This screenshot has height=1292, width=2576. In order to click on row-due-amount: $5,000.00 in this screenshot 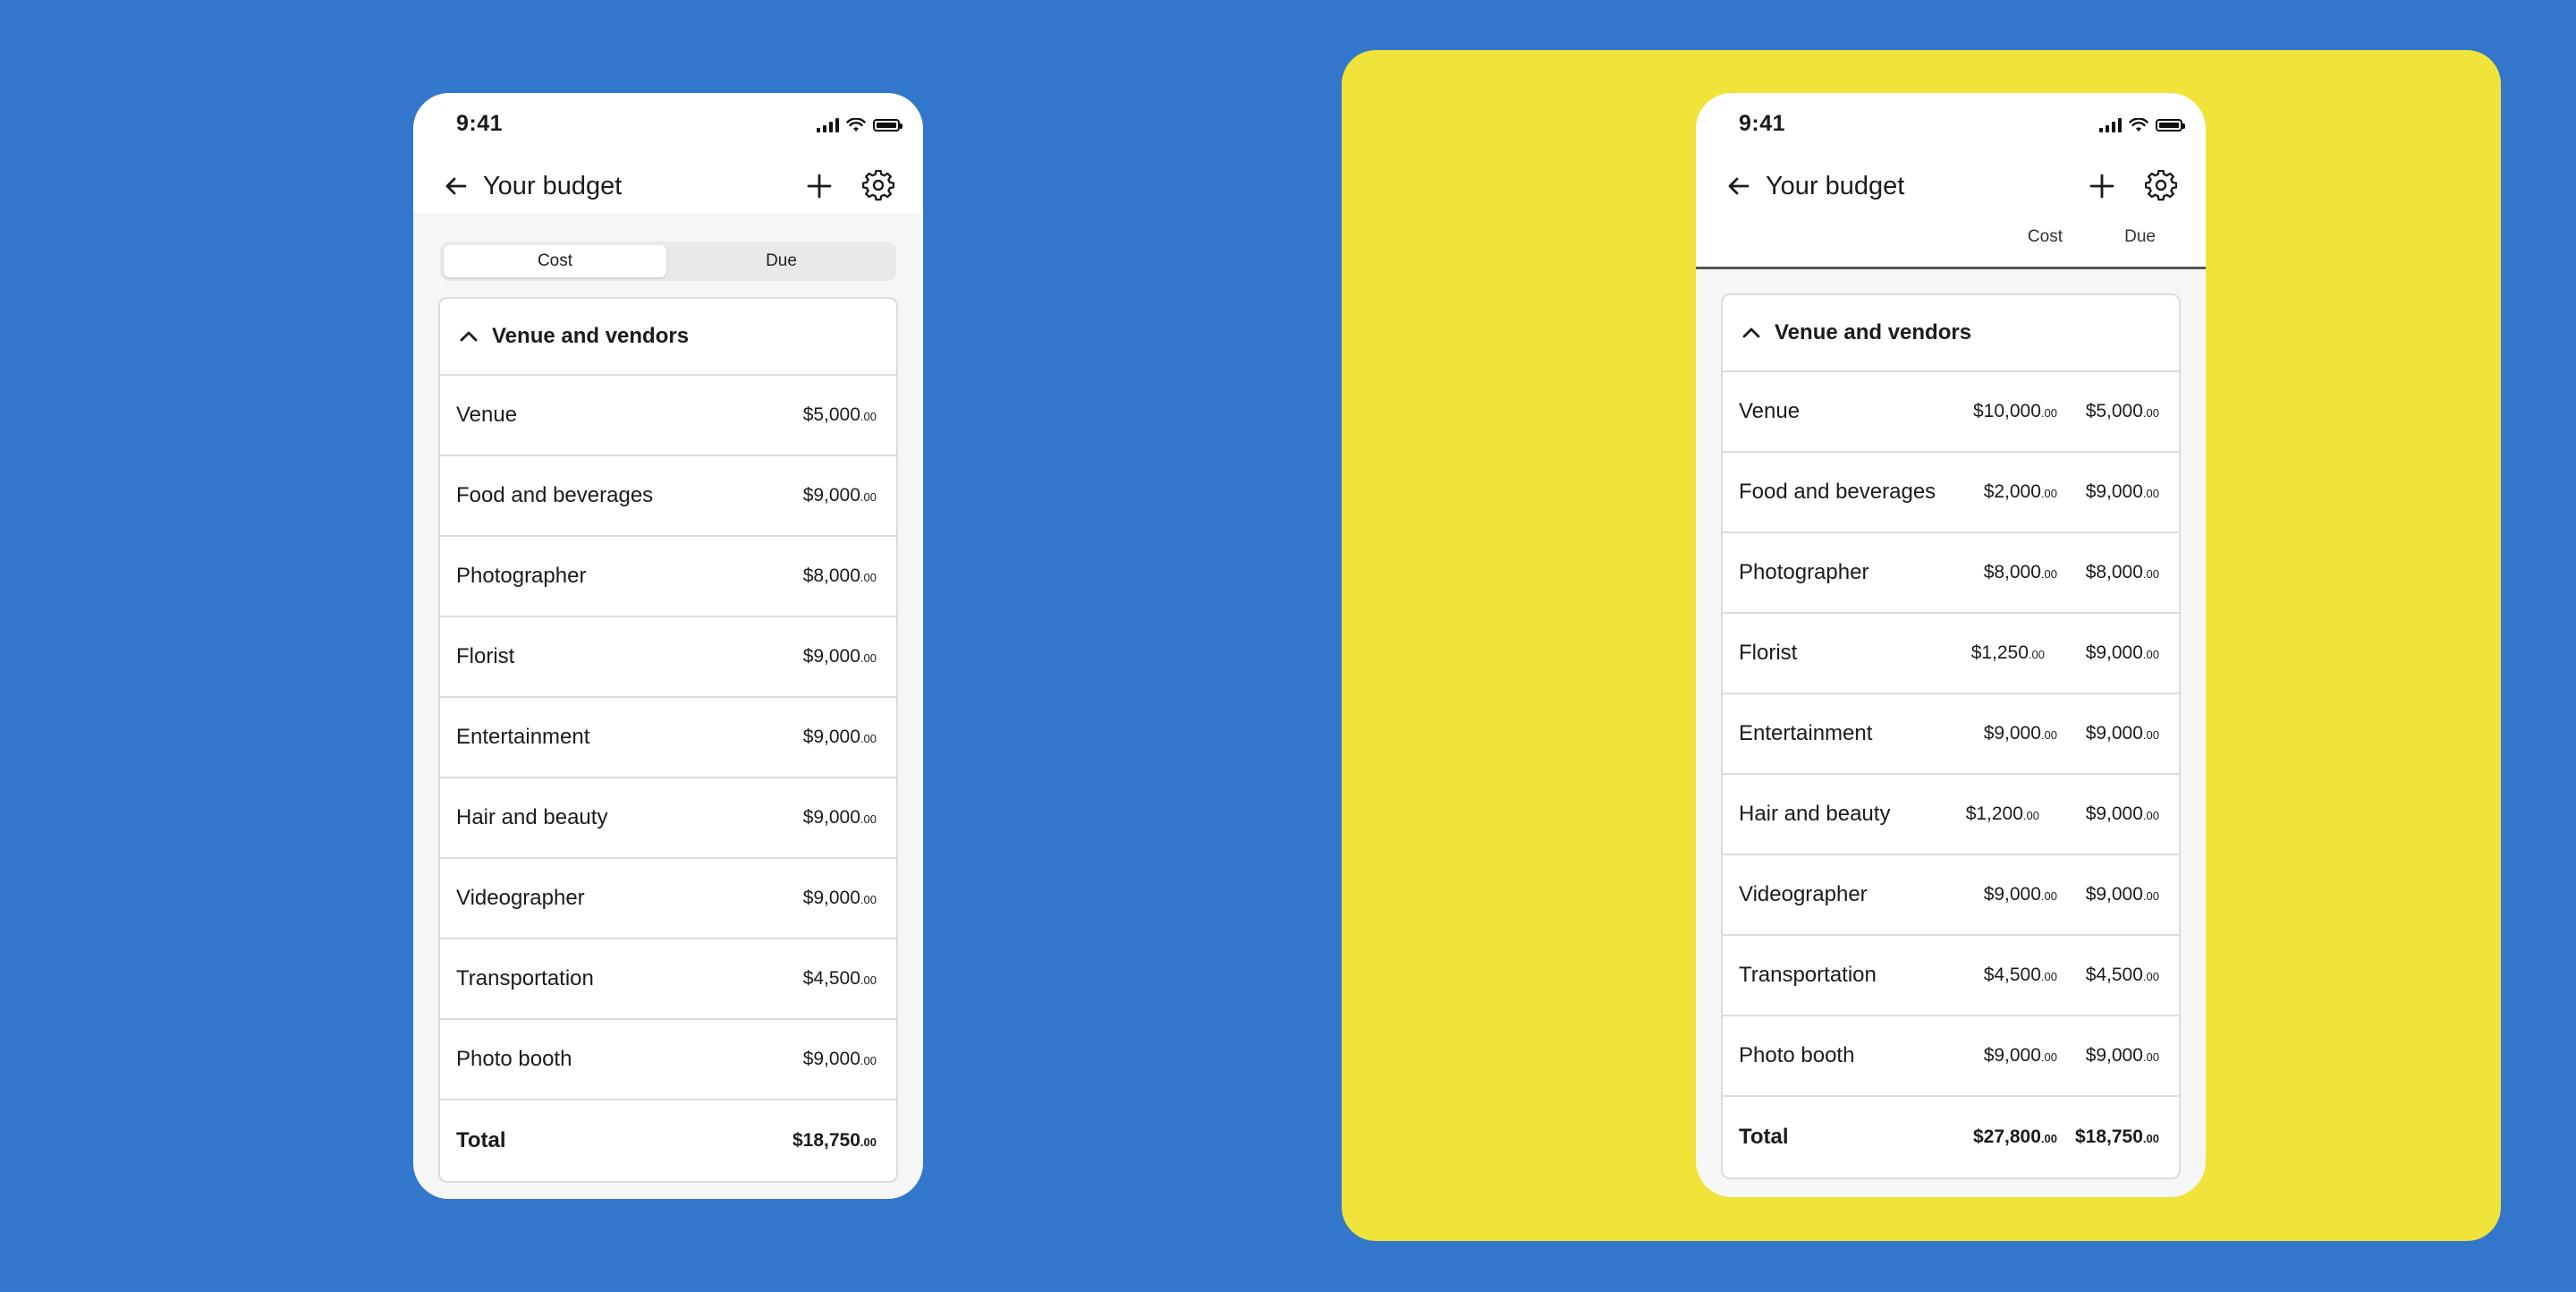, I will do `click(2122, 411)`.